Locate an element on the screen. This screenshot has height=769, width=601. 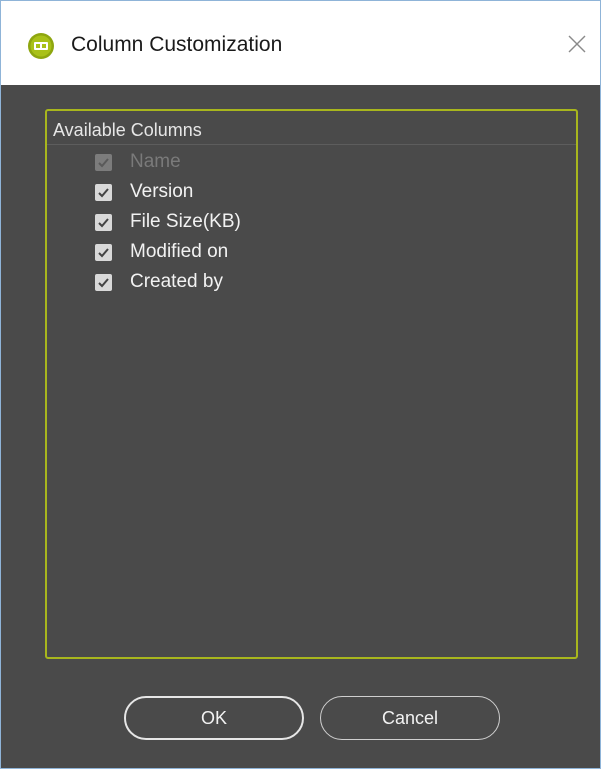
checkbox-modified-on is located at coordinates (103, 252).